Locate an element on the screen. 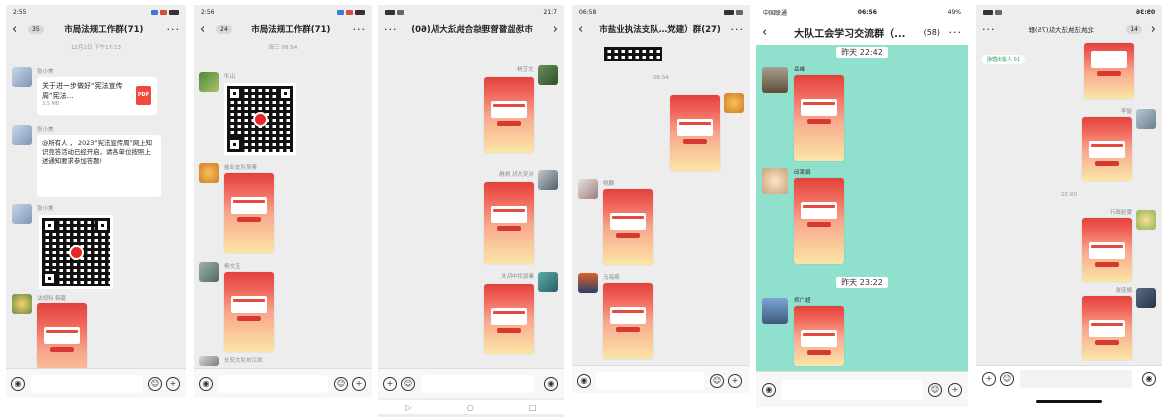 This screenshot has height=417, width=1166. join-notice-tag: 10 人退出群组 is located at coordinates (1003, 59).